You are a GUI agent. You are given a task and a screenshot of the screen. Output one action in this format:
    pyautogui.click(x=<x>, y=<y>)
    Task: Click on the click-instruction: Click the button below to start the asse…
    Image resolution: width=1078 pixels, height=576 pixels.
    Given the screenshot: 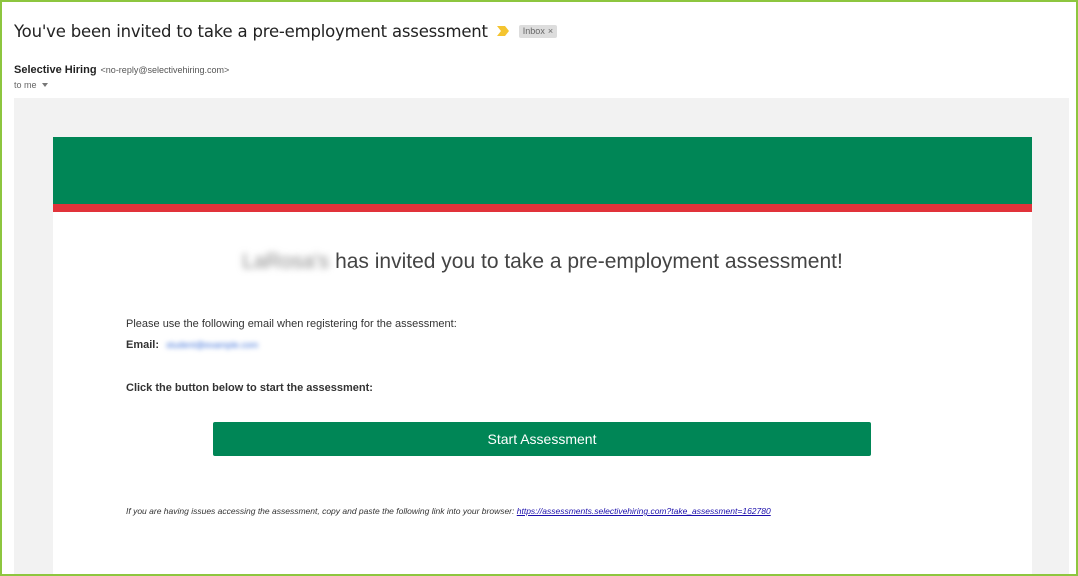 What is the action you would take?
    pyautogui.click(x=249, y=388)
    